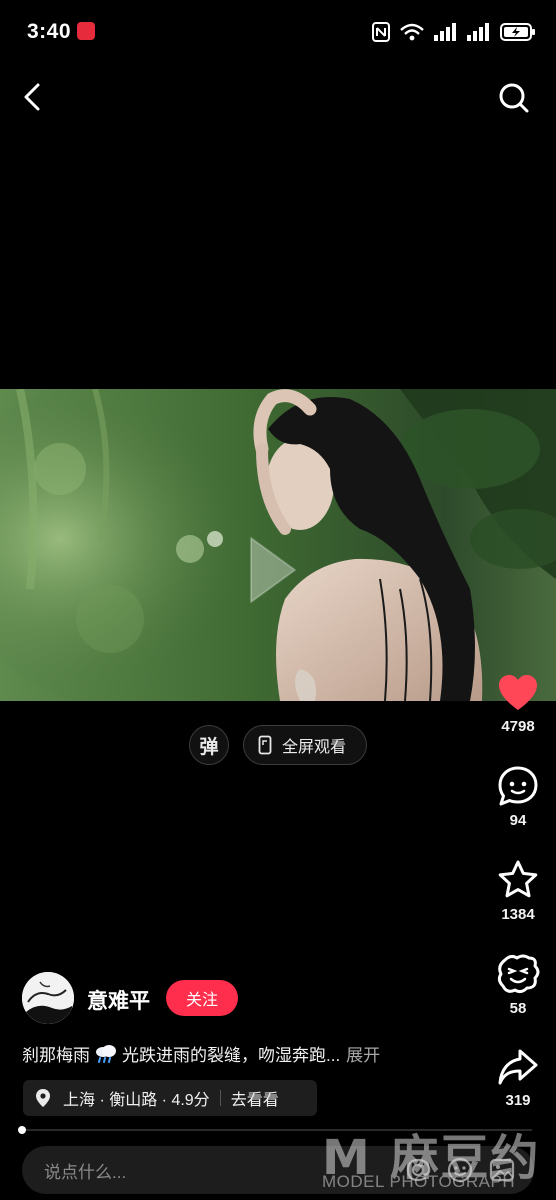  Describe the element at coordinates (136, 1100) in the screenshot. I see `location-name: 上海 · 衡山路 · 4.9分` at that location.